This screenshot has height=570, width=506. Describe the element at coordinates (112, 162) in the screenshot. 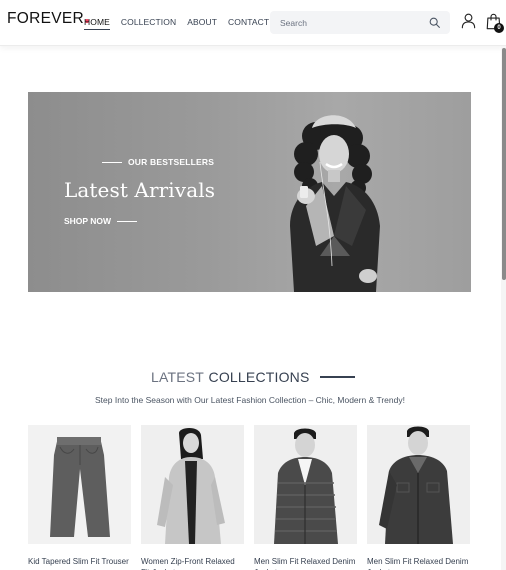

I see `eyebrow-line` at that location.